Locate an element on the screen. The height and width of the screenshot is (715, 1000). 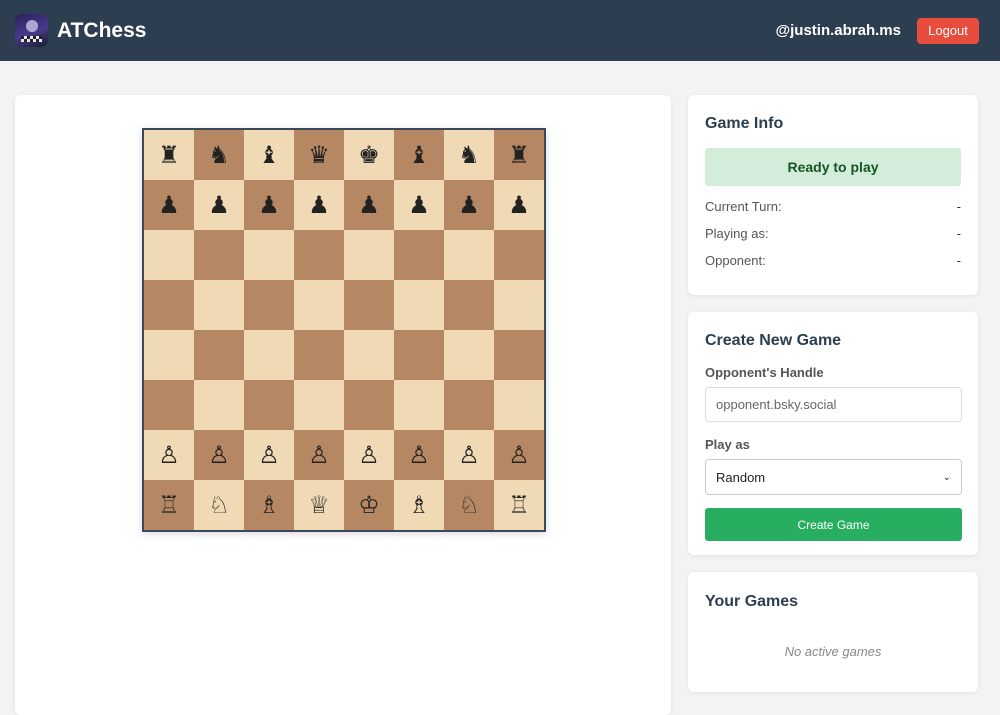
square-d5 is located at coordinates (319, 305).